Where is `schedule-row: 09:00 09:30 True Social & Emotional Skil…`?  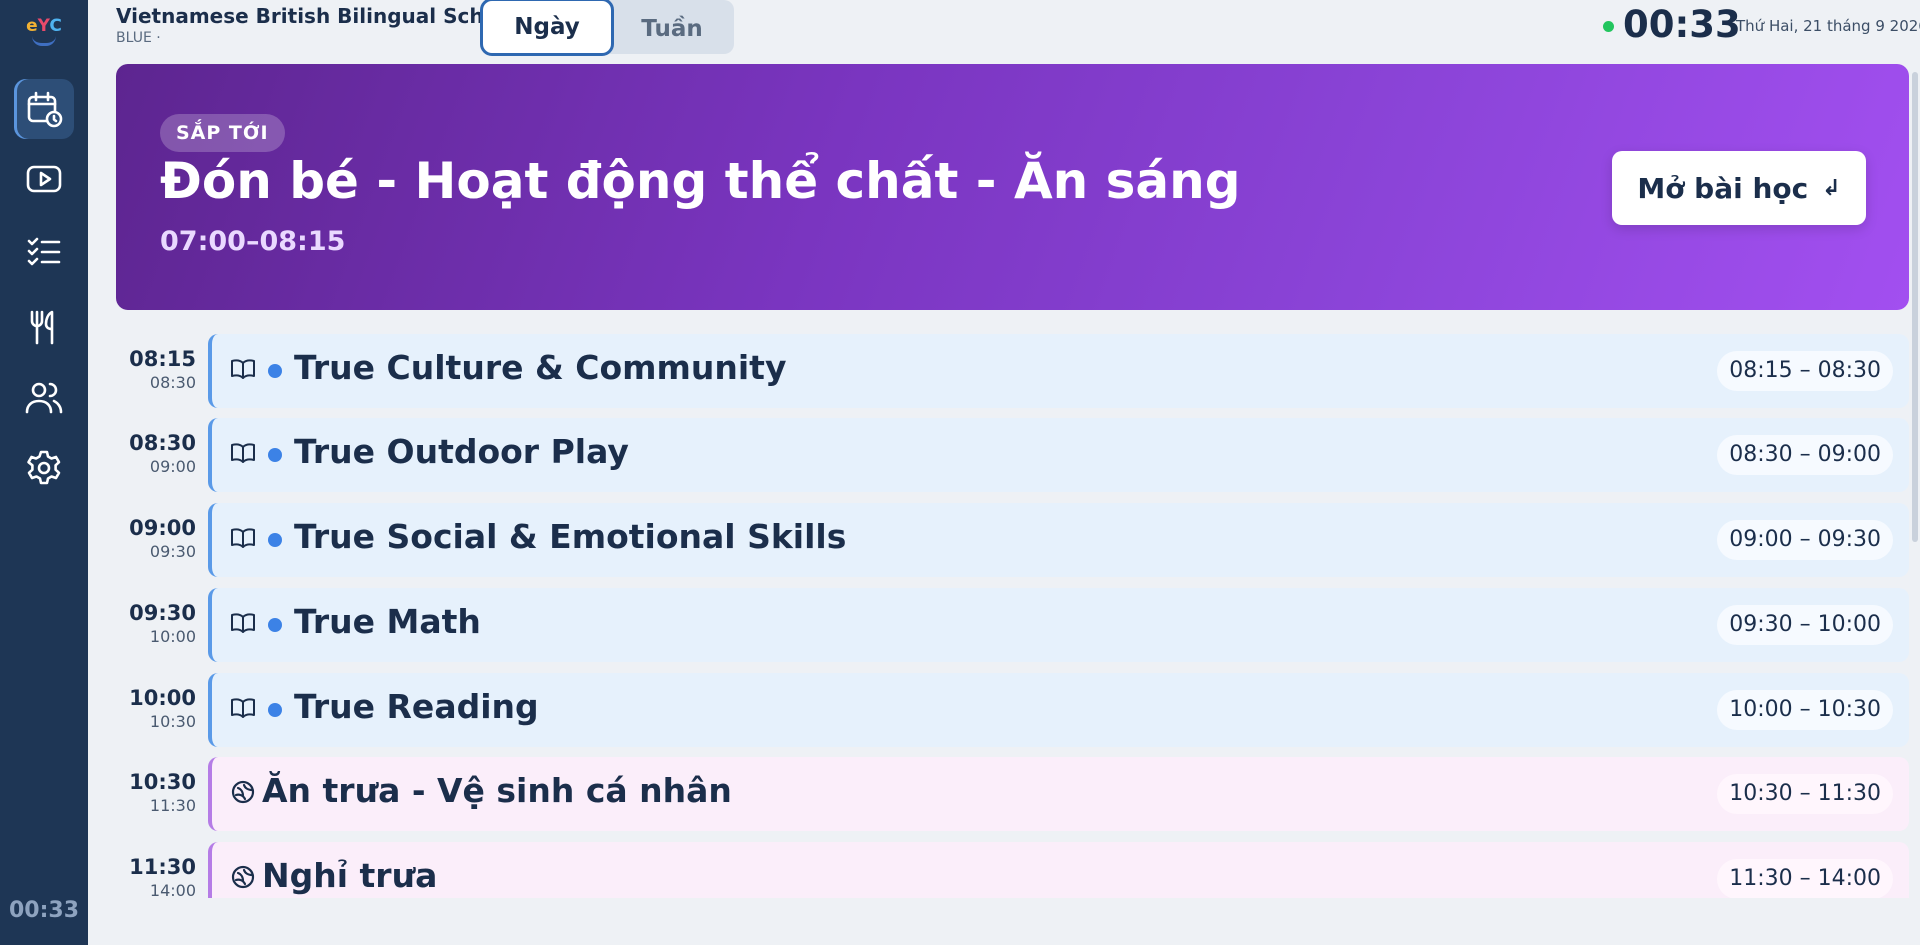 schedule-row: 09:00 09:30 True Social & Emotional Skil… is located at coordinates (1012, 538).